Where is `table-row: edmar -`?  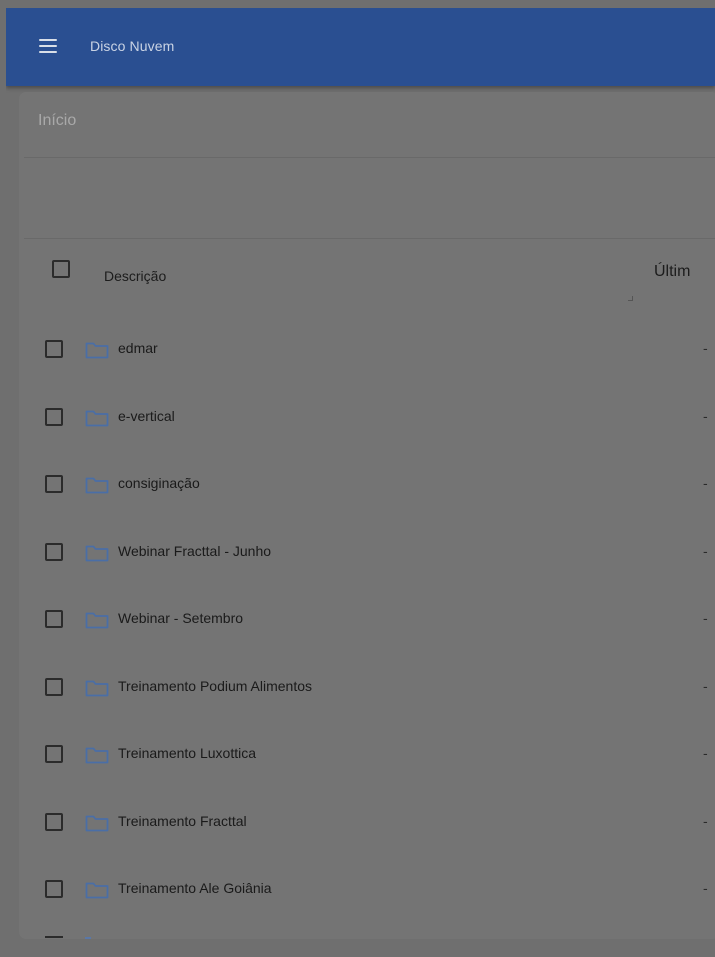
table-row: edmar - is located at coordinates (354, 348).